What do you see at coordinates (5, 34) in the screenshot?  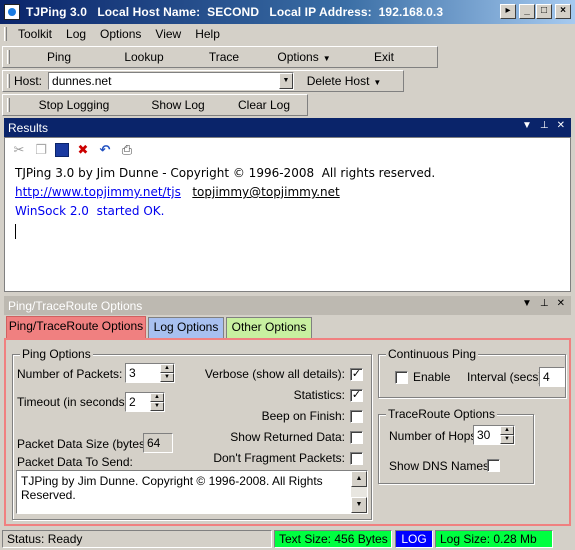 I see `menubar-grip` at bounding box center [5, 34].